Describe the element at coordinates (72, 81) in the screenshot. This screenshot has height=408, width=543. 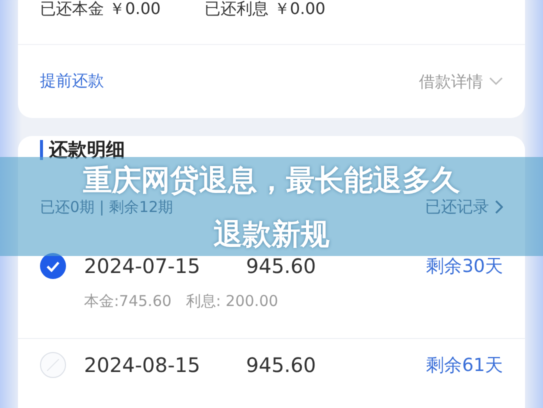
I see `early-repay-link: 提前还款` at that location.